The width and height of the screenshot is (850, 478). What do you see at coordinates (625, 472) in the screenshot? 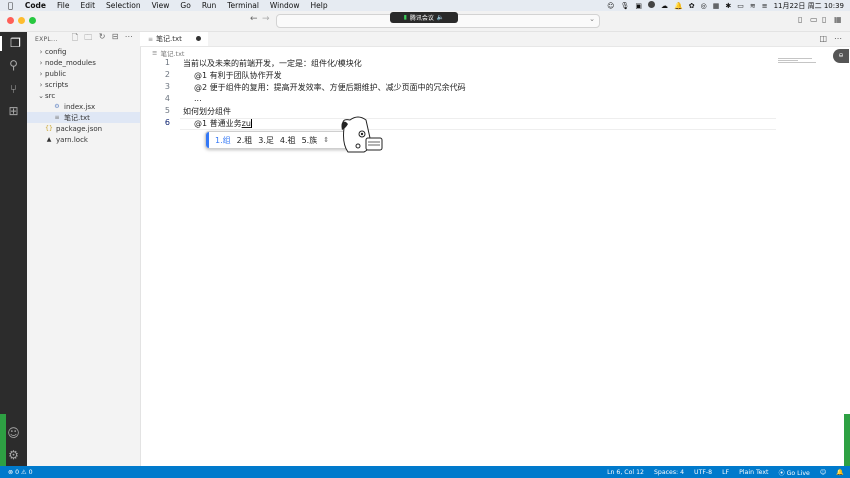
I see `cursor-position: Ln 6, Col 12` at bounding box center [625, 472].